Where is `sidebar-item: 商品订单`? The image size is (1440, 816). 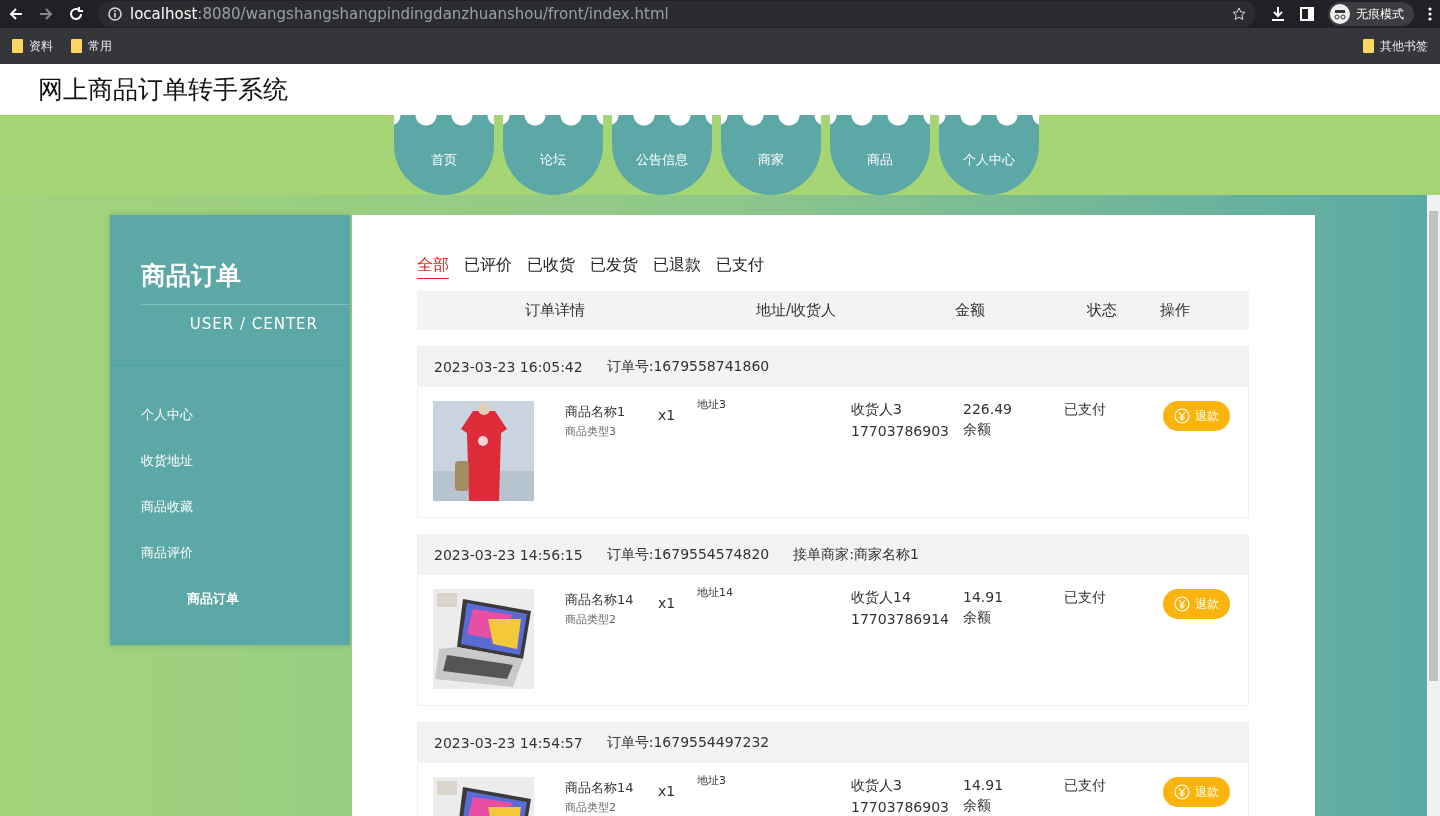 sidebar-item: 商品订单 is located at coordinates (190, 599).